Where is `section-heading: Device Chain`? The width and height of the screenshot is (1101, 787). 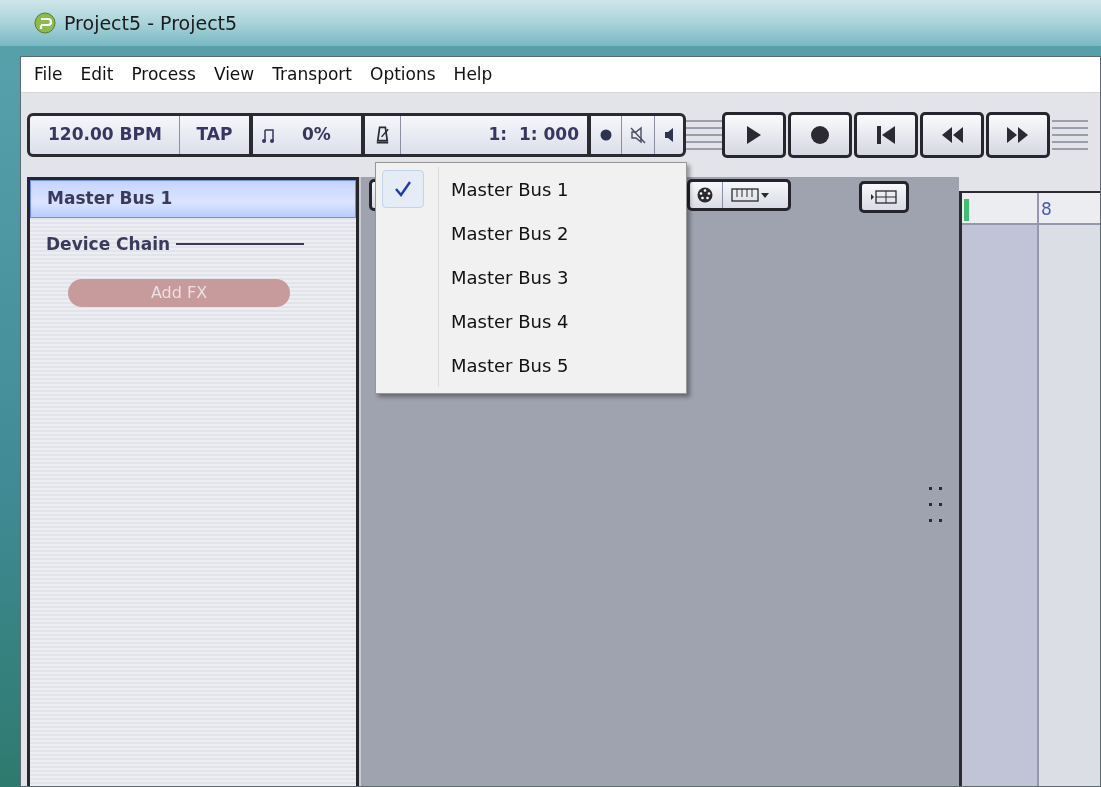
section-heading: Device Chain is located at coordinates (108, 244).